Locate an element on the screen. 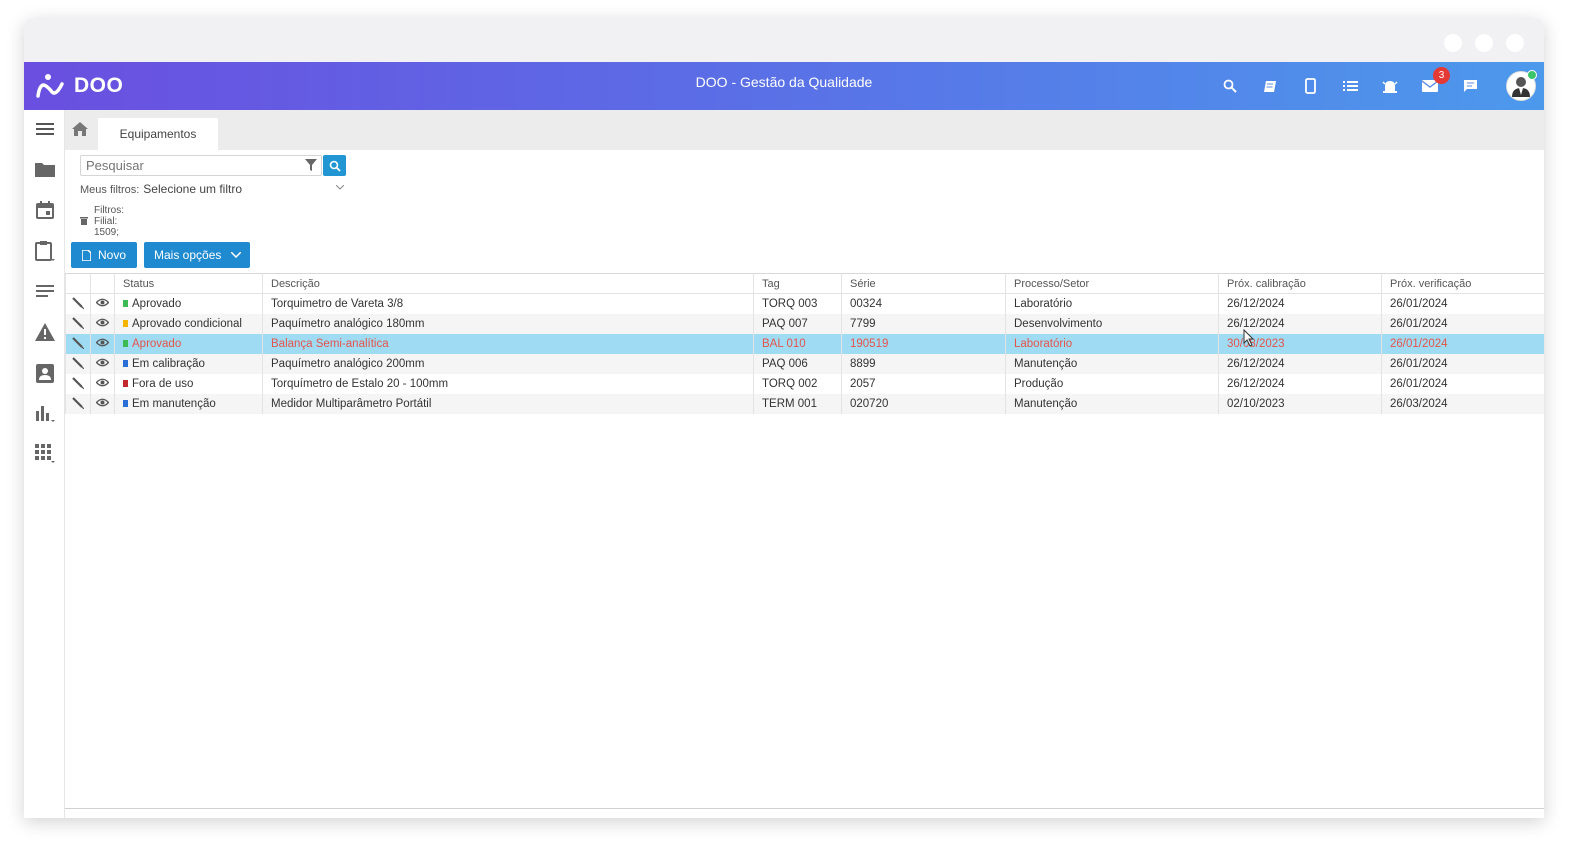 This screenshot has width=1593, height=853. online-indicator is located at coordinates (1532, 75).